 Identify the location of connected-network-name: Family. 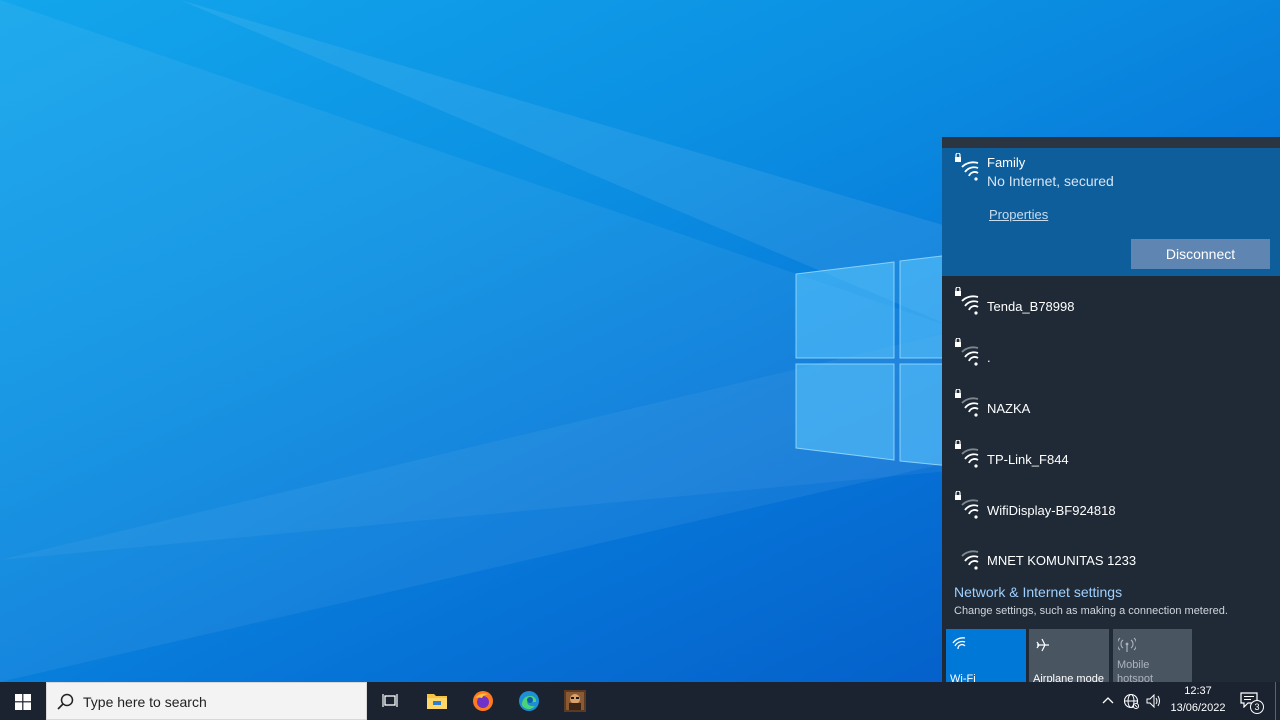
(1006, 162).